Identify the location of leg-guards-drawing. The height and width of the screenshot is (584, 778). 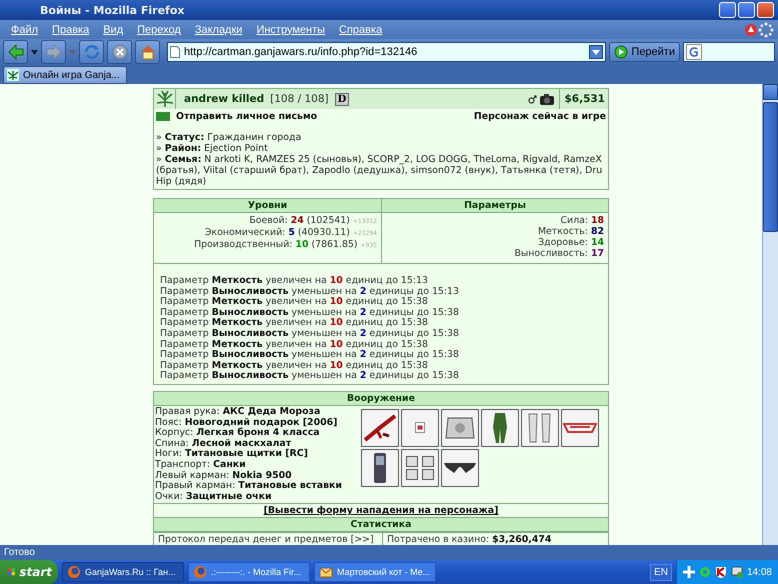
(540, 427).